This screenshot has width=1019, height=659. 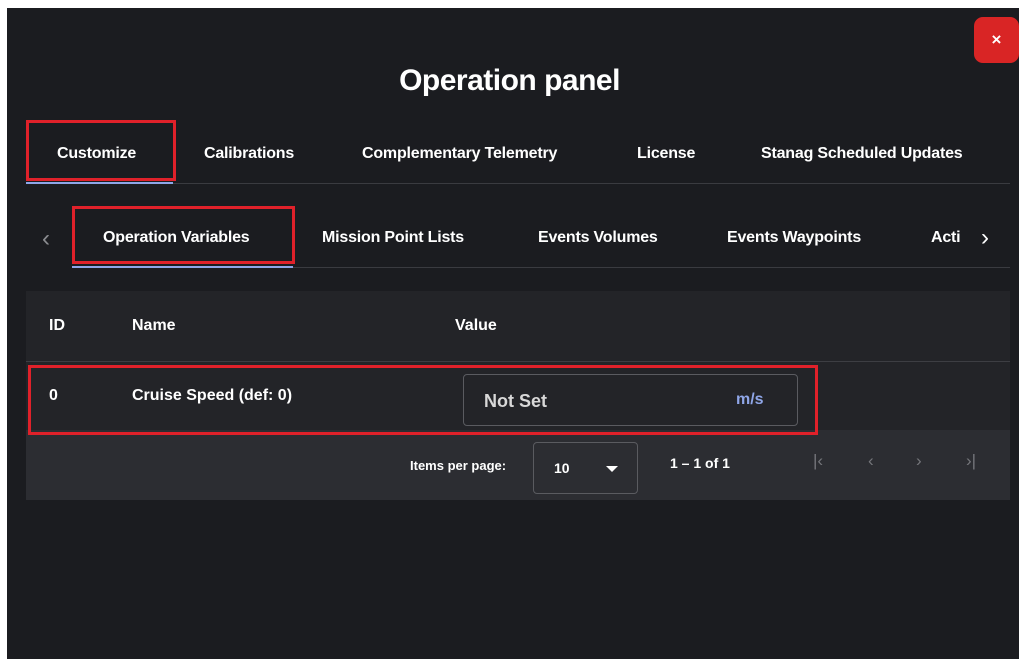 I want to click on sub-tabs-prev-icon: ‹, so click(x=46, y=239).